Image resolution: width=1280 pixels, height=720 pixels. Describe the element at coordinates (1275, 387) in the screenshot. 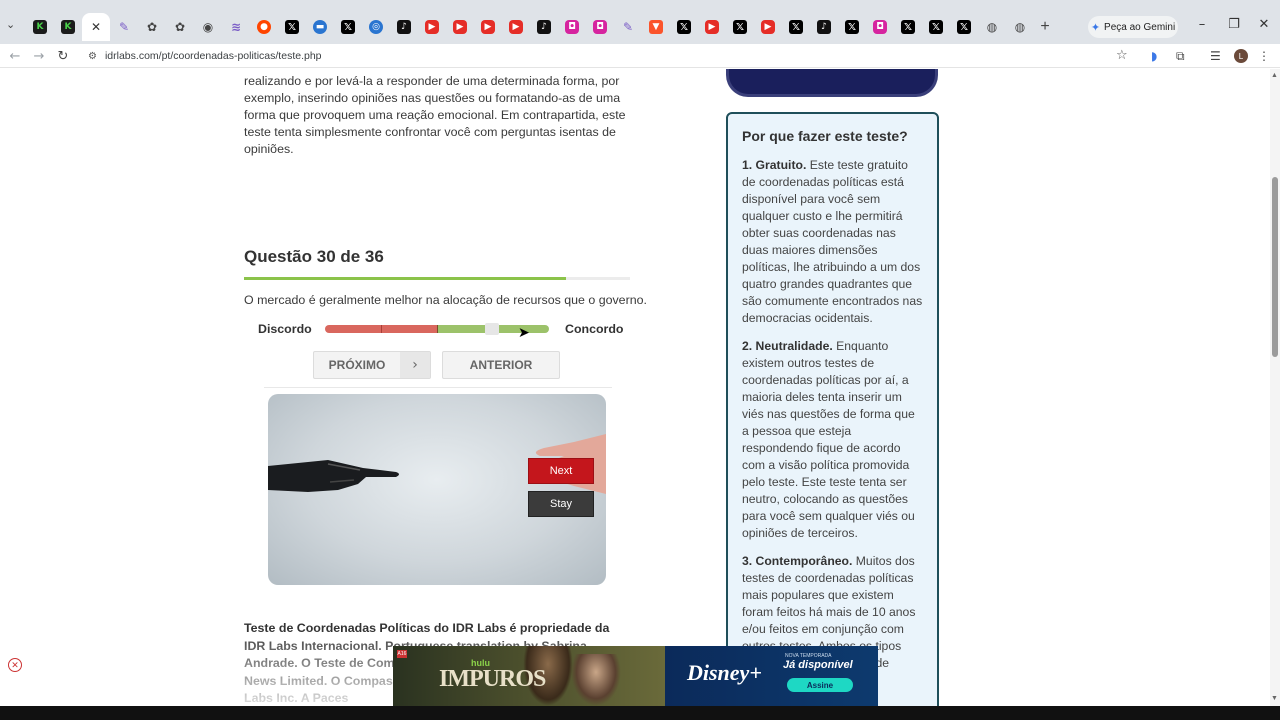

I see `page-scrollbar` at that location.